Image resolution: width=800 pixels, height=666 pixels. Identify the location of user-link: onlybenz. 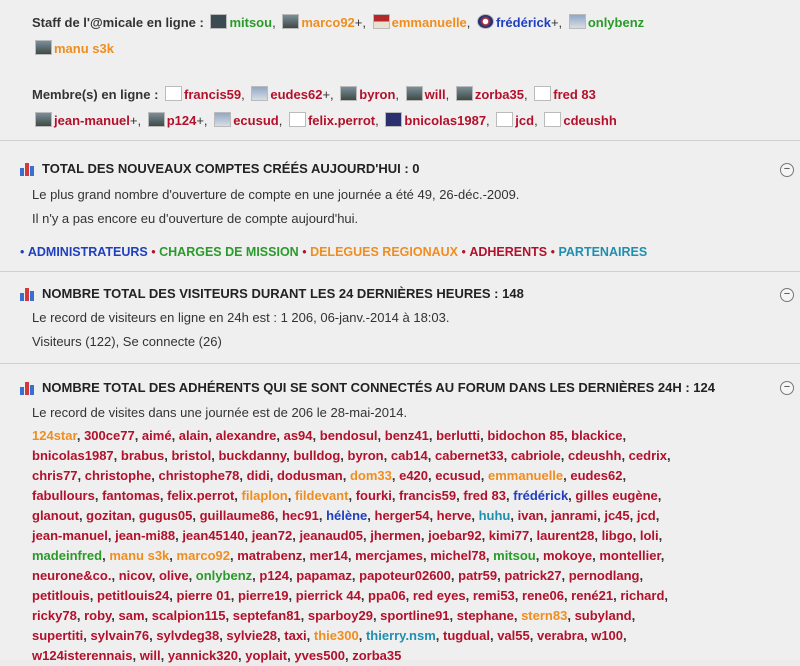
(616, 22).